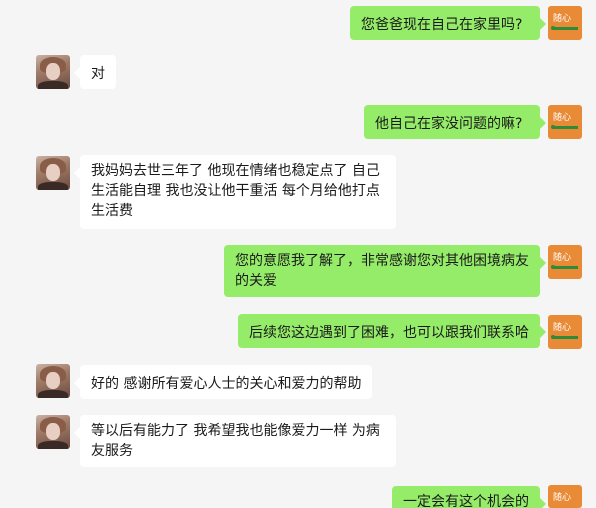 The width and height of the screenshot is (596, 508). Describe the element at coordinates (112, 211) in the screenshot. I see `message-text-line: 生活费` at that location.